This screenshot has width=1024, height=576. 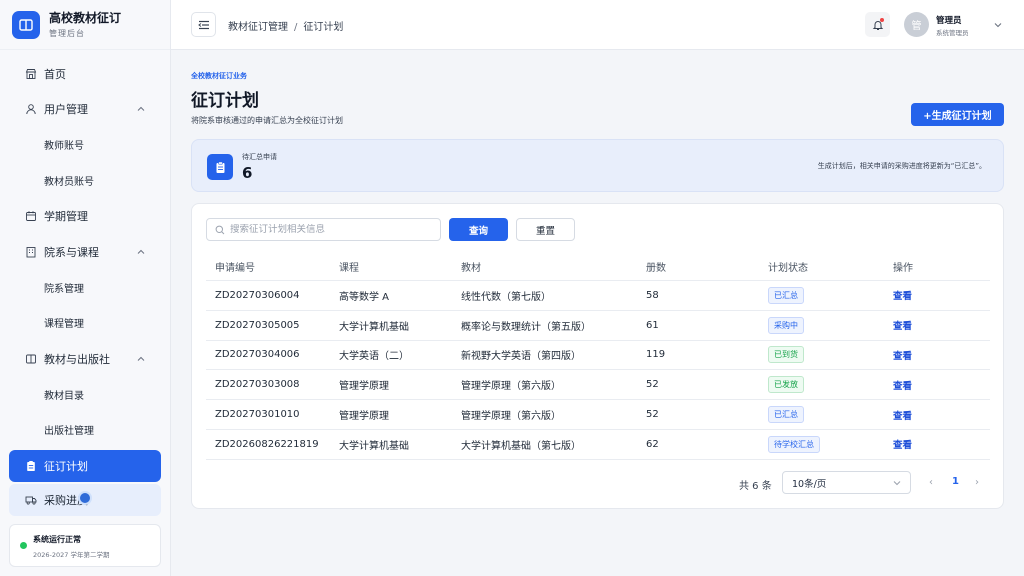 I want to click on cell-quantity: 52, so click(x=652, y=385).